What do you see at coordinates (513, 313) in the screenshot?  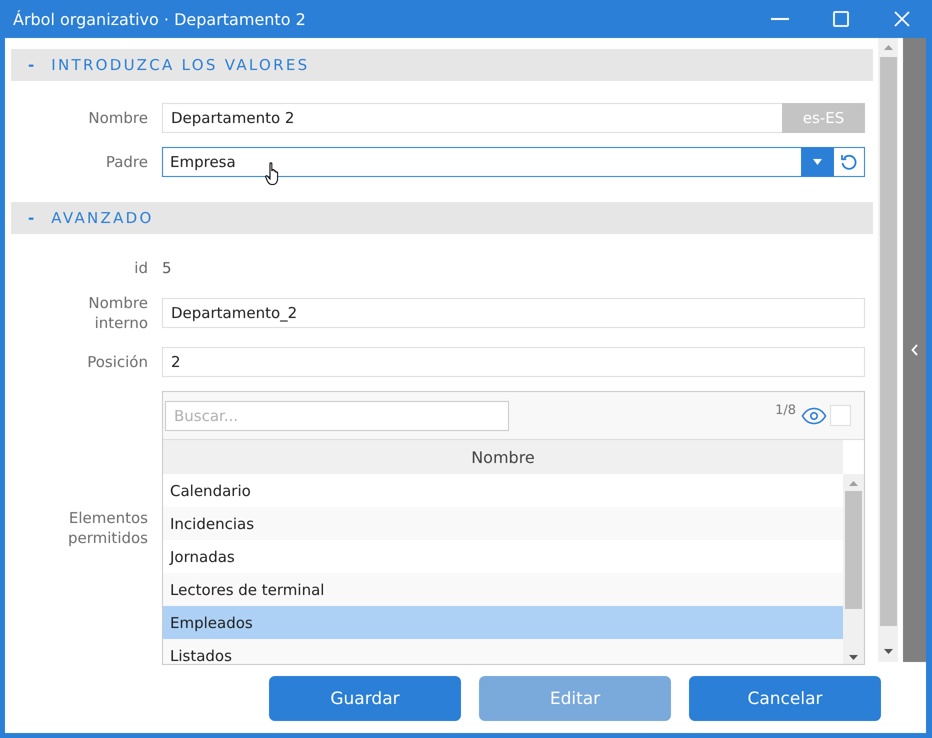 I see `text-field: Departamento_2` at bounding box center [513, 313].